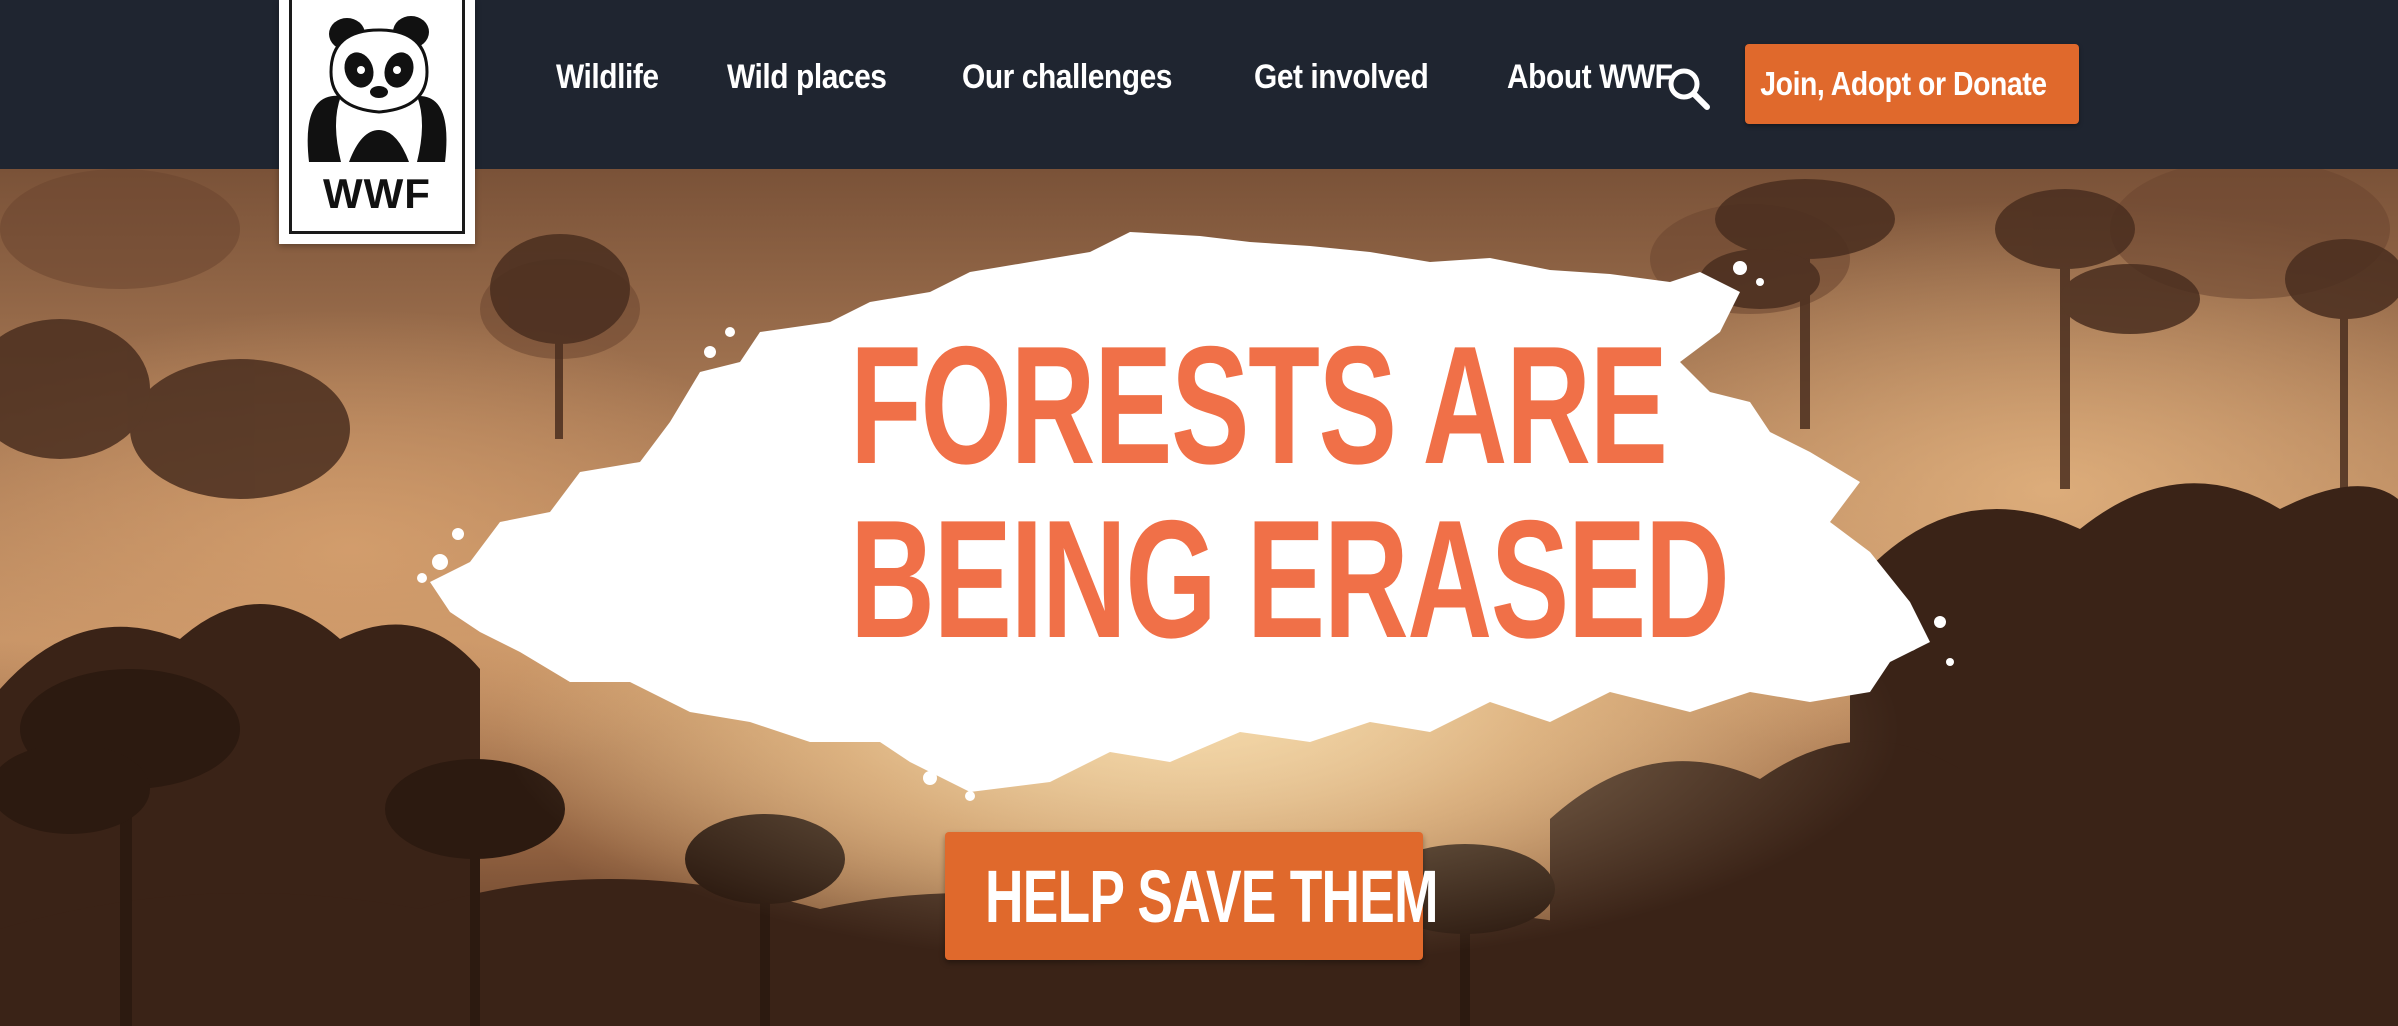 This screenshot has height=1026, width=2398. What do you see at coordinates (377, 193) in the screenshot?
I see `logo-wordmark: WWF` at bounding box center [377, 193].